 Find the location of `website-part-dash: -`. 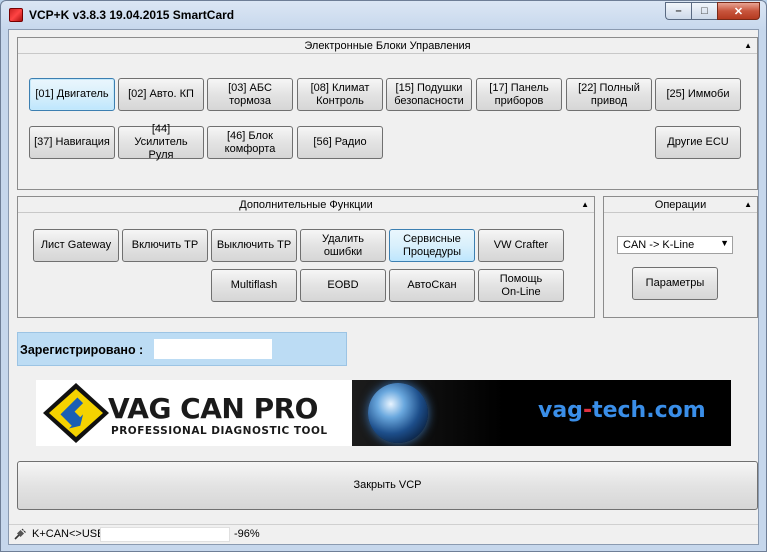

website-part-dash: - is located at coordinates (587, 410).